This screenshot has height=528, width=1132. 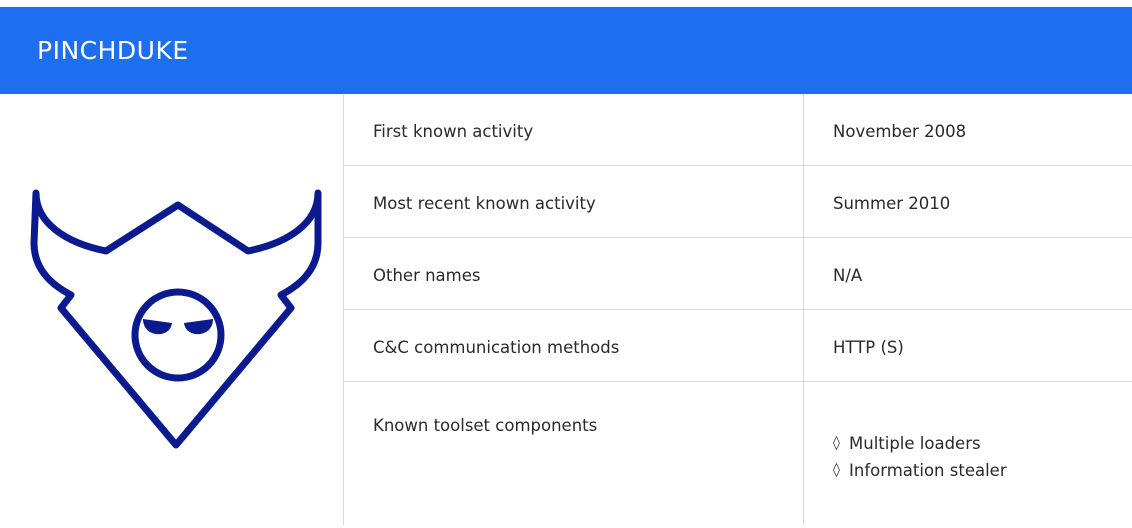 I want to click on table-row: C&C communication methods HTTP (S), so click(x=738, y=346).